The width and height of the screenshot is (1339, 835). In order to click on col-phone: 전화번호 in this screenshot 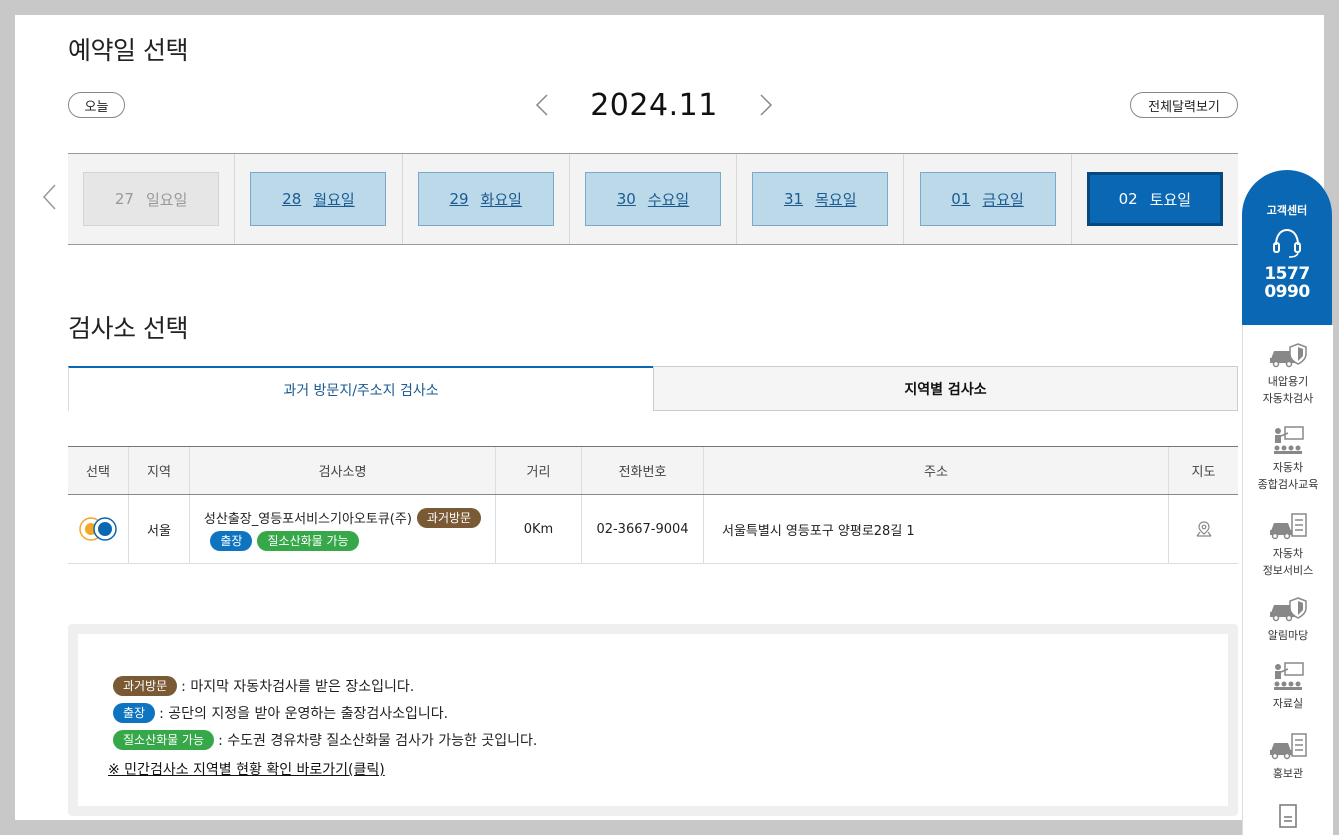, I will do `click(643, 470)`.